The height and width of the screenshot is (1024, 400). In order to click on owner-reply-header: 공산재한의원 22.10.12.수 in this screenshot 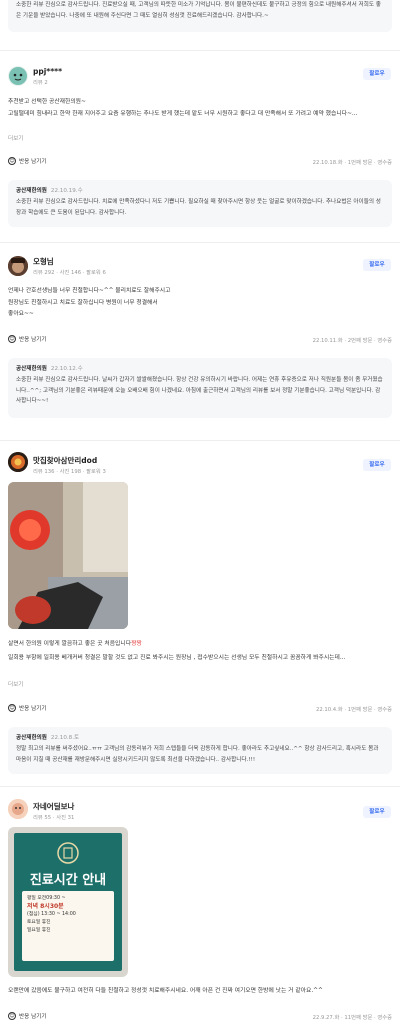, I will do `click(49, 368)`.